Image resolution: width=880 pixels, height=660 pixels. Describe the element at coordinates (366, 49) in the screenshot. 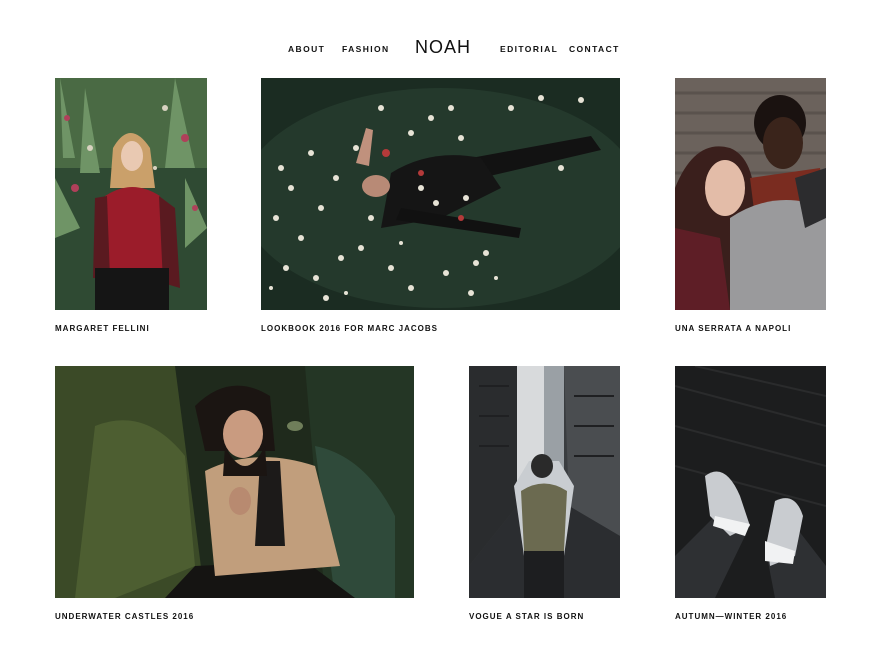

I see `nav-fashion: FASHION` at that location.